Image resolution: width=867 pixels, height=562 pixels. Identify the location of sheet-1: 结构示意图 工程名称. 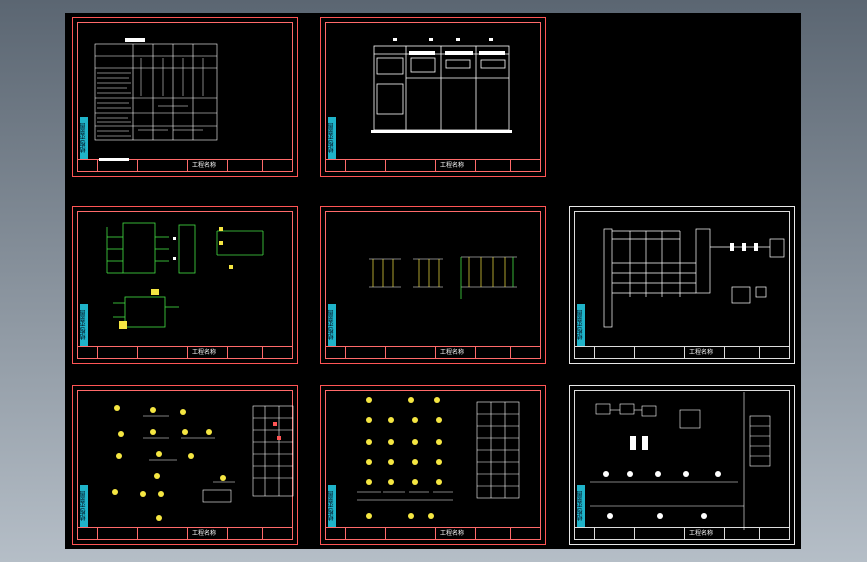
(185, 97).